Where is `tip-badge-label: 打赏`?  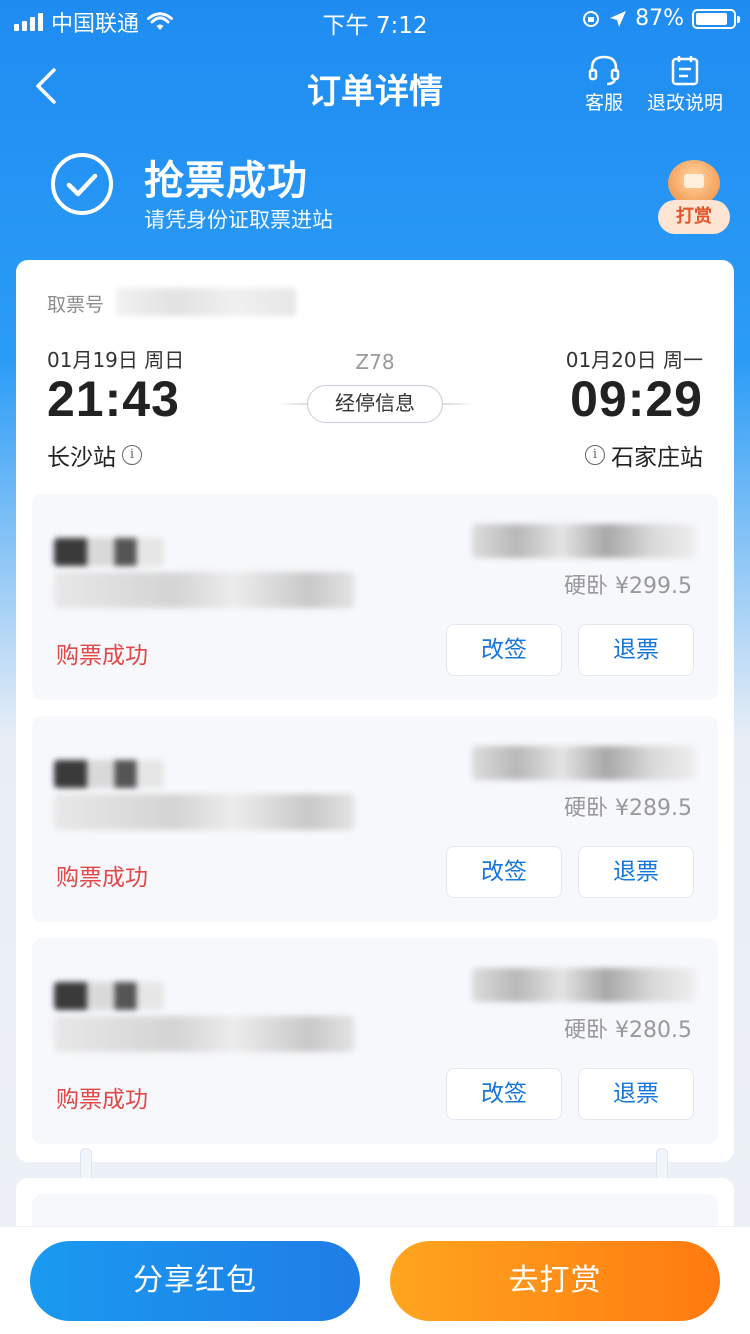
tip-badge-label: 打赏 is located at coordinates (694, 217).